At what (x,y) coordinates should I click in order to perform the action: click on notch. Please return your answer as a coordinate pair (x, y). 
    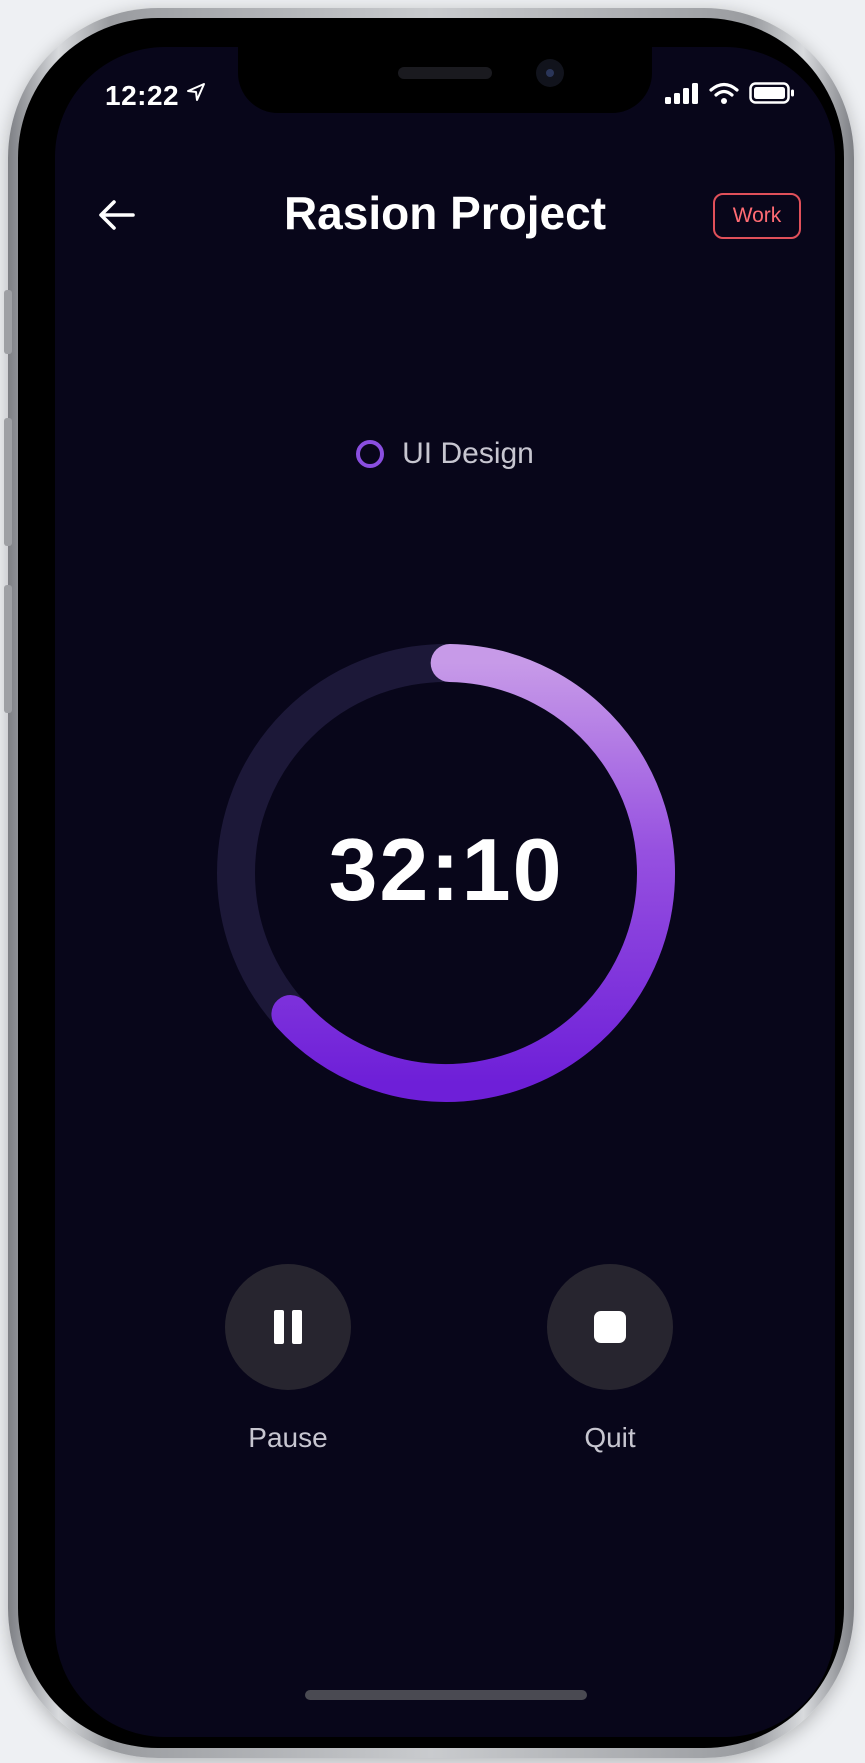
    Looking at the image, I should click on (445, 80).